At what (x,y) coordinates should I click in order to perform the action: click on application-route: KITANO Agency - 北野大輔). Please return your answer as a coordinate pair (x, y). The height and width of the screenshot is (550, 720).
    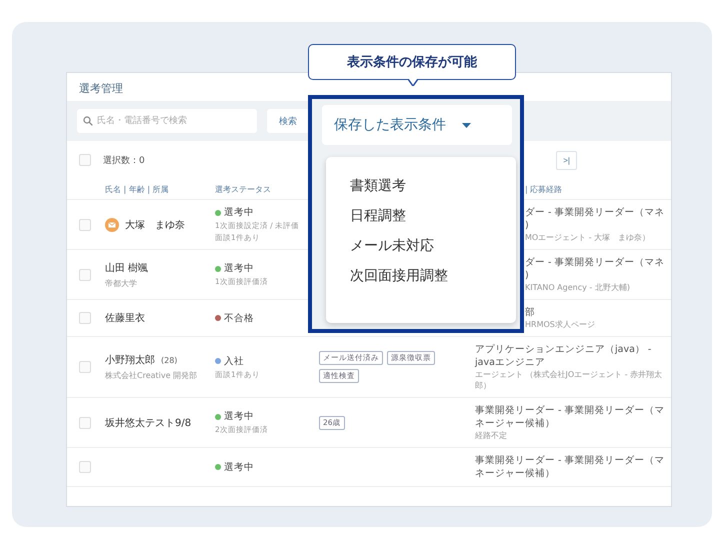
    Looking at the image, I should click on (578, 287).